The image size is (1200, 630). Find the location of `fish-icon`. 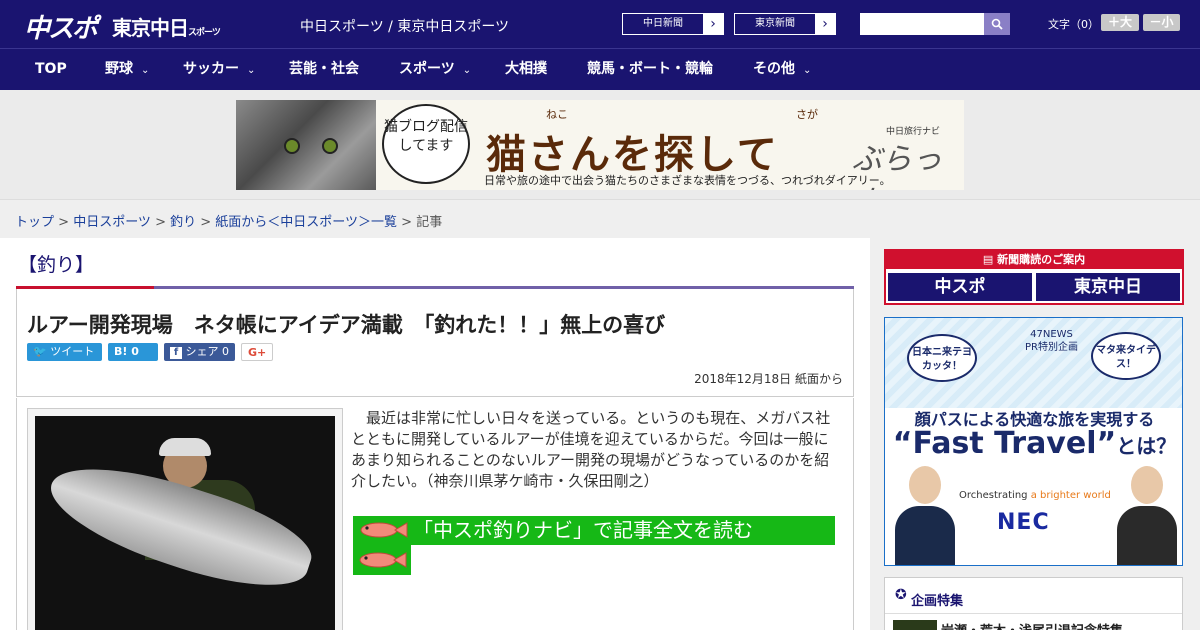

fish-icon is located at coordinates (383, 560).